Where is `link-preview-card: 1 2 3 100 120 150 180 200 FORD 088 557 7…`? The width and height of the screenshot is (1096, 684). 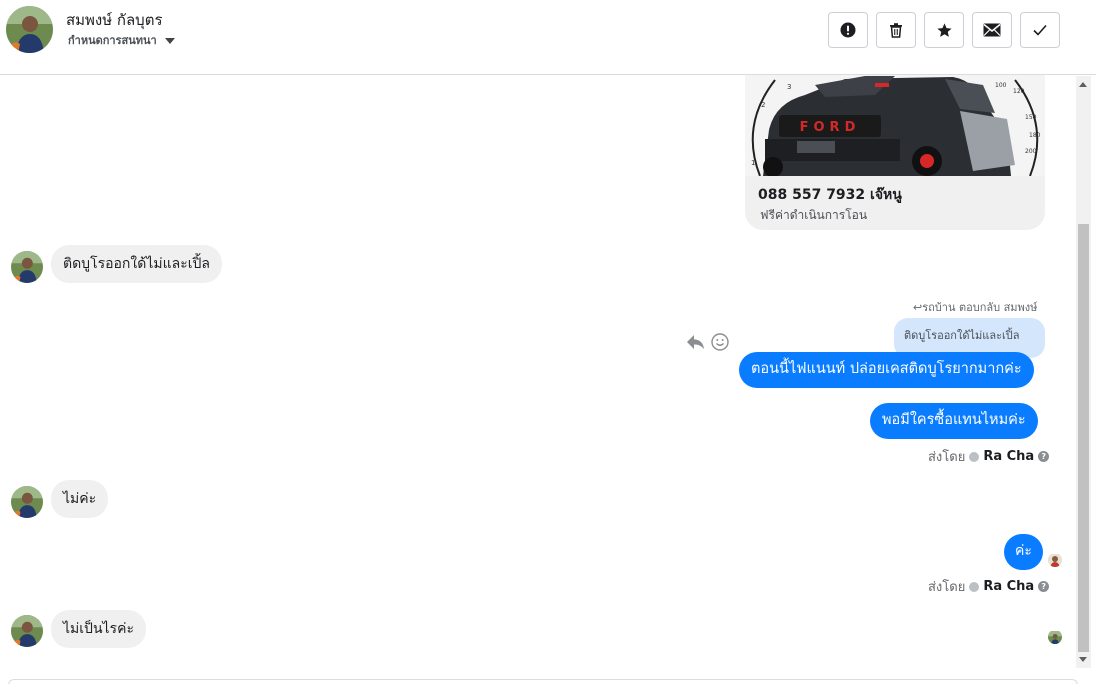
link-preview-card: 1 2 3 100 120 150 180 200 FORD 088 557 7… is located at coordinates (895, 152).